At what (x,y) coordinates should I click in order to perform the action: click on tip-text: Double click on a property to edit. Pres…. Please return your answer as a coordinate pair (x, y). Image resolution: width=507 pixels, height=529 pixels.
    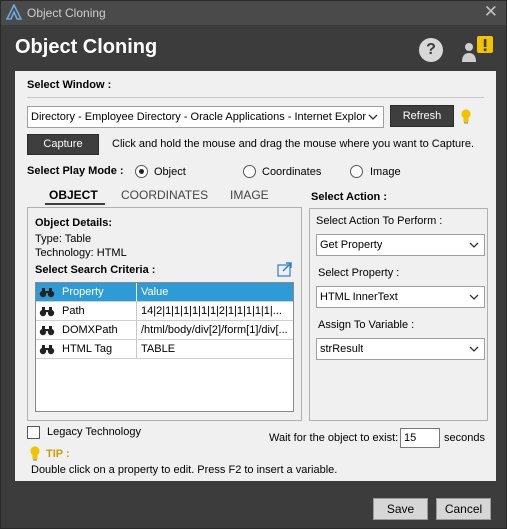
    Looking at the image, I should click on (184, 470).